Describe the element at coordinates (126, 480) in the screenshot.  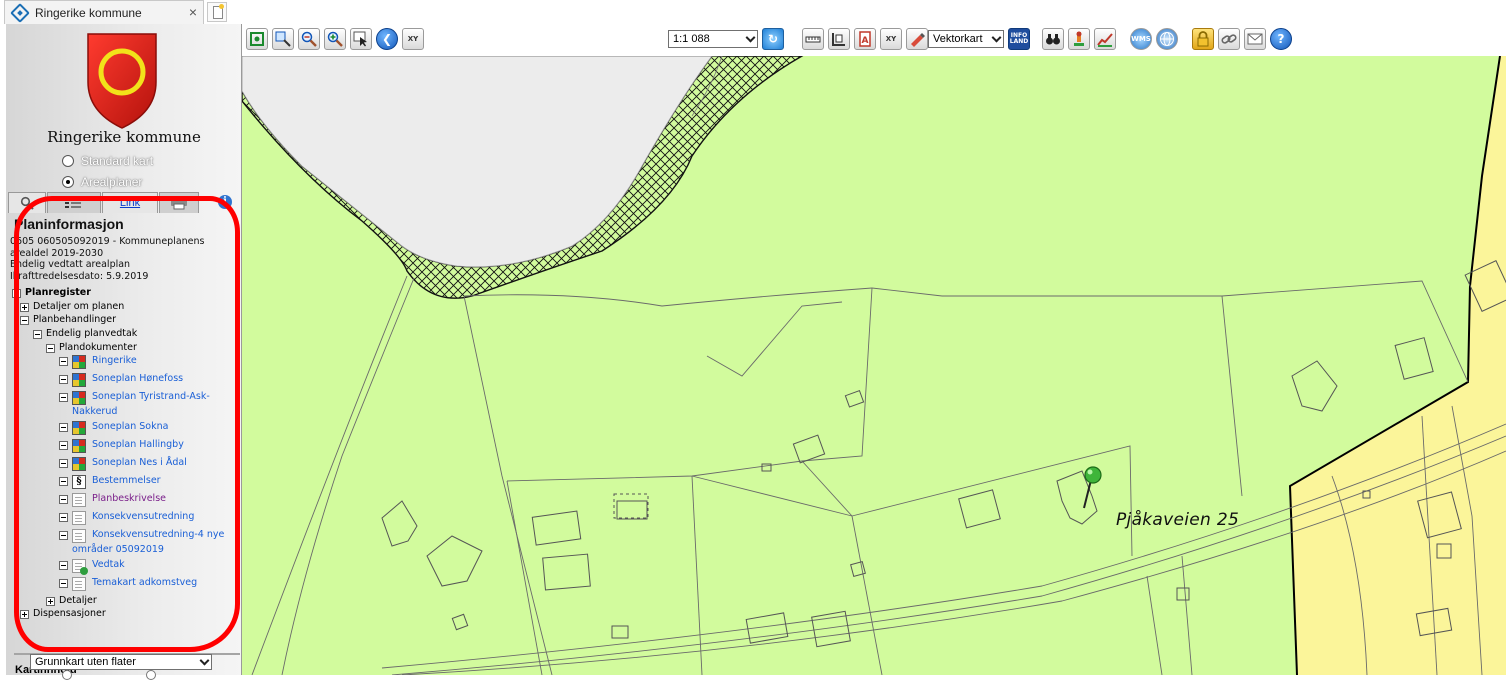
I see `document-link: Bestemmelser` at that location.